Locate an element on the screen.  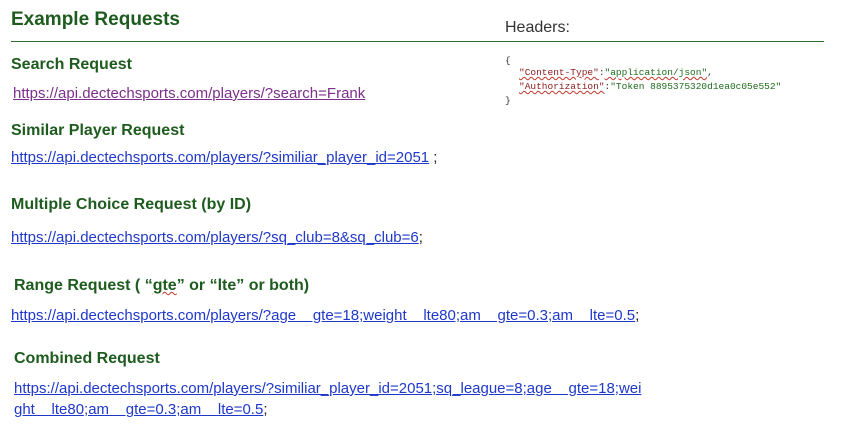
search-request-heading: Search Request is located at coordinates (71, 64).